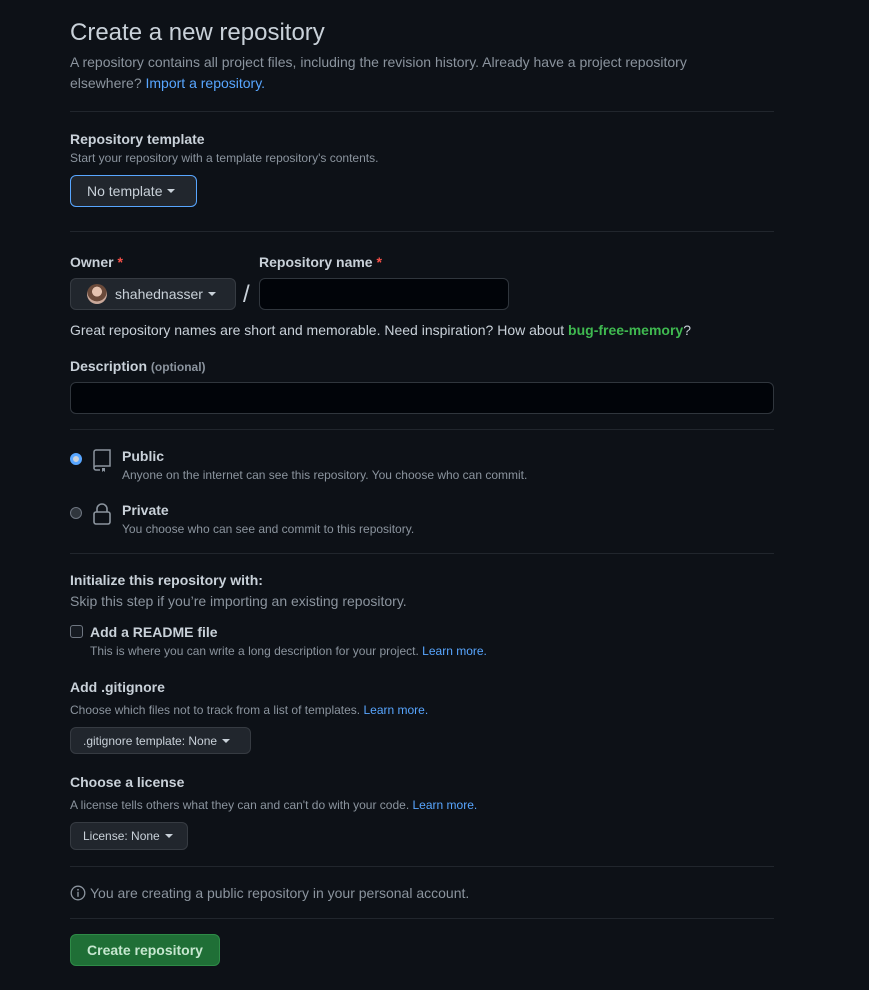 This screenshot has height=990, width=869. What do you see at coordinates (445, 805) in the screenshot?
I see `license-learn-more-link: Learn more.` at bounding box center [445, 805].